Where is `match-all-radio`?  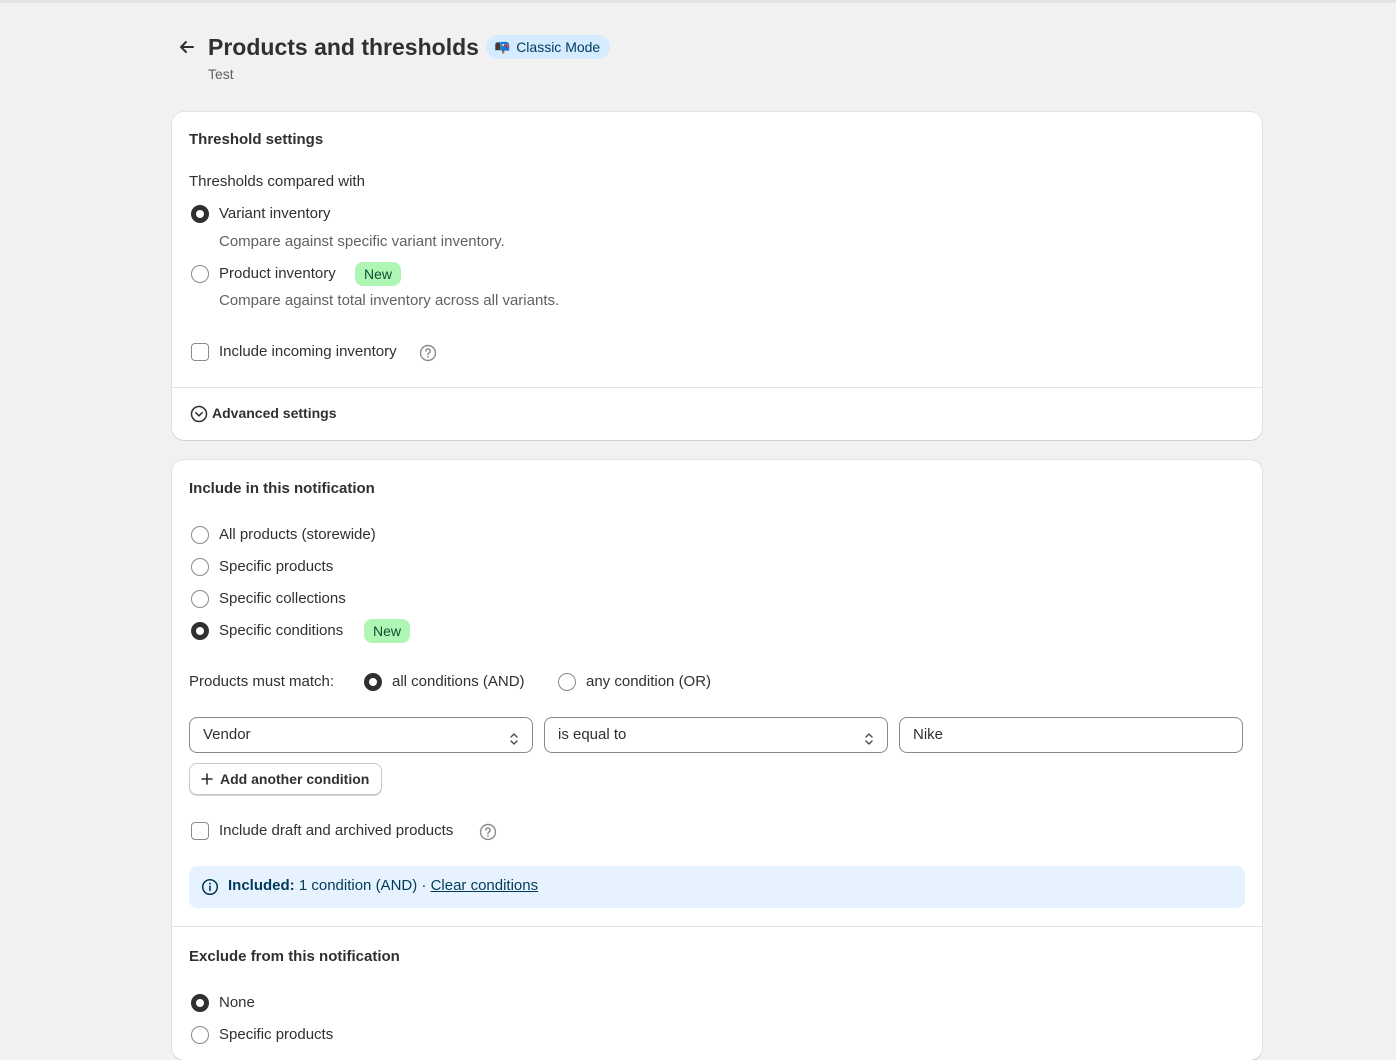
match-all-radio is located at coordinates (373, 682).